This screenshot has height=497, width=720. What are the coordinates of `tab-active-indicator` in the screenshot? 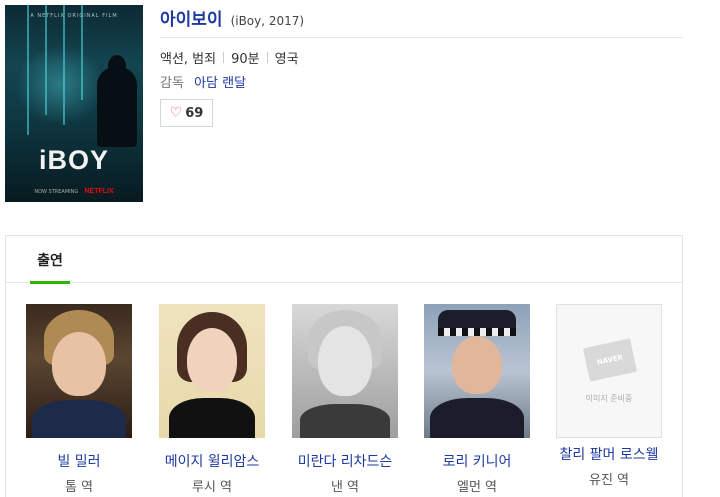 It's located at (50, 282).